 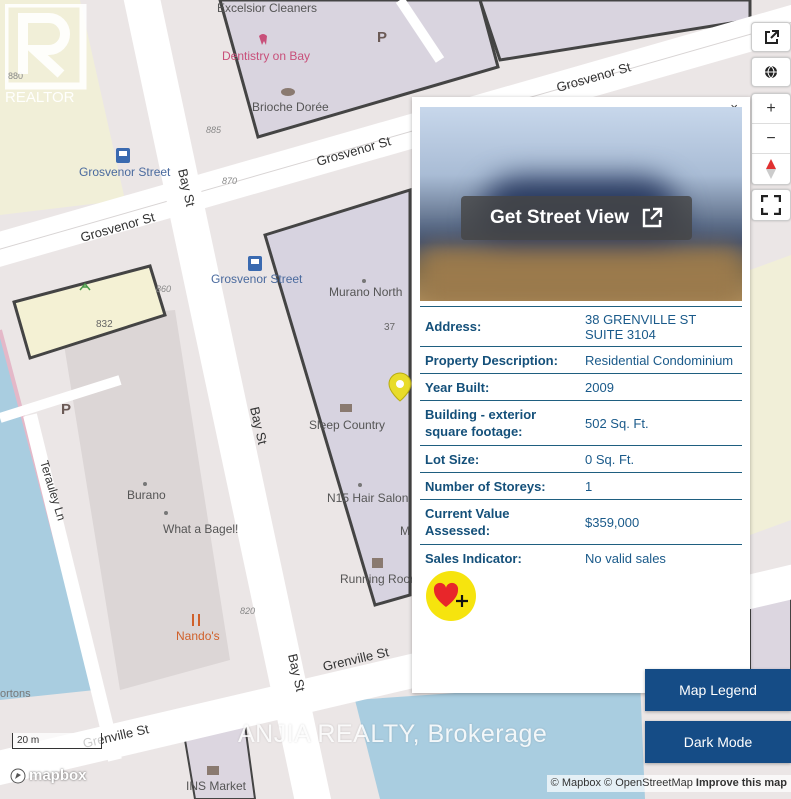 What do you see at coordinates (18, 775) in the screenshot?
I see `mapbox-logo-icon` at bounding box center [18, 775].